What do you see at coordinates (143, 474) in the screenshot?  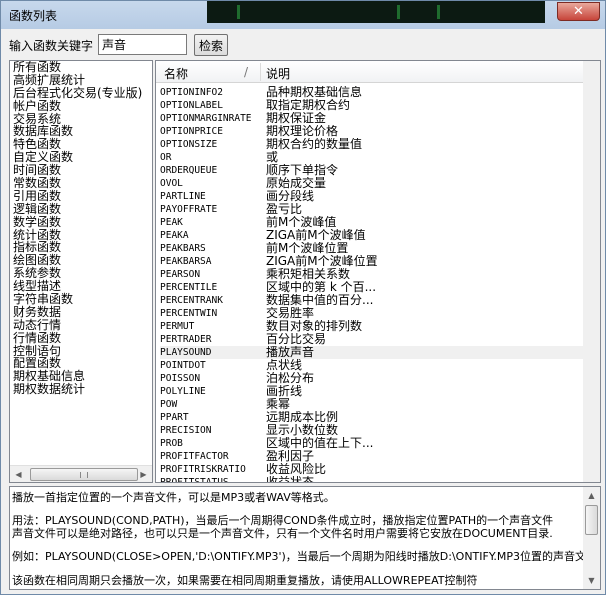 I see `scroll-right-icon: ▶` at bounding box center [143, 474].